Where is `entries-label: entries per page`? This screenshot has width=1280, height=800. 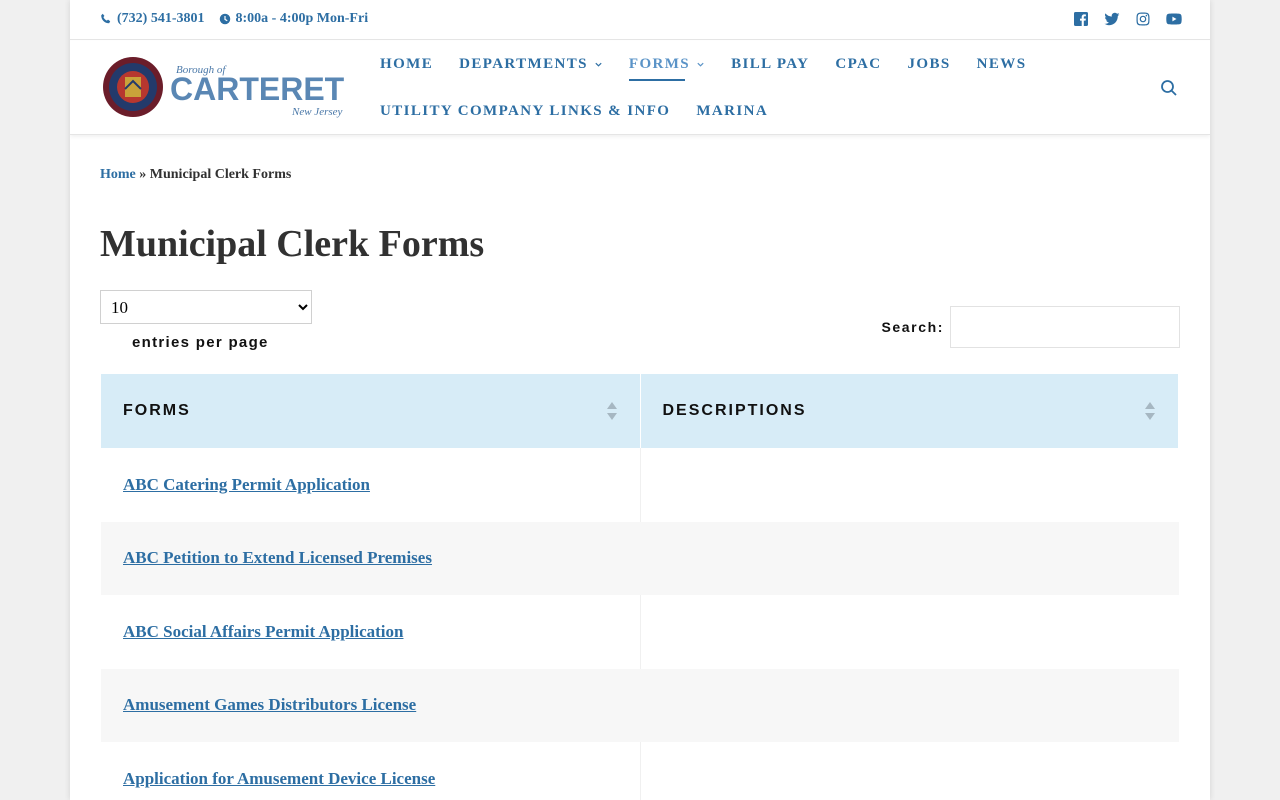
entries-label: entries per page is located at coordinates (200, 342).